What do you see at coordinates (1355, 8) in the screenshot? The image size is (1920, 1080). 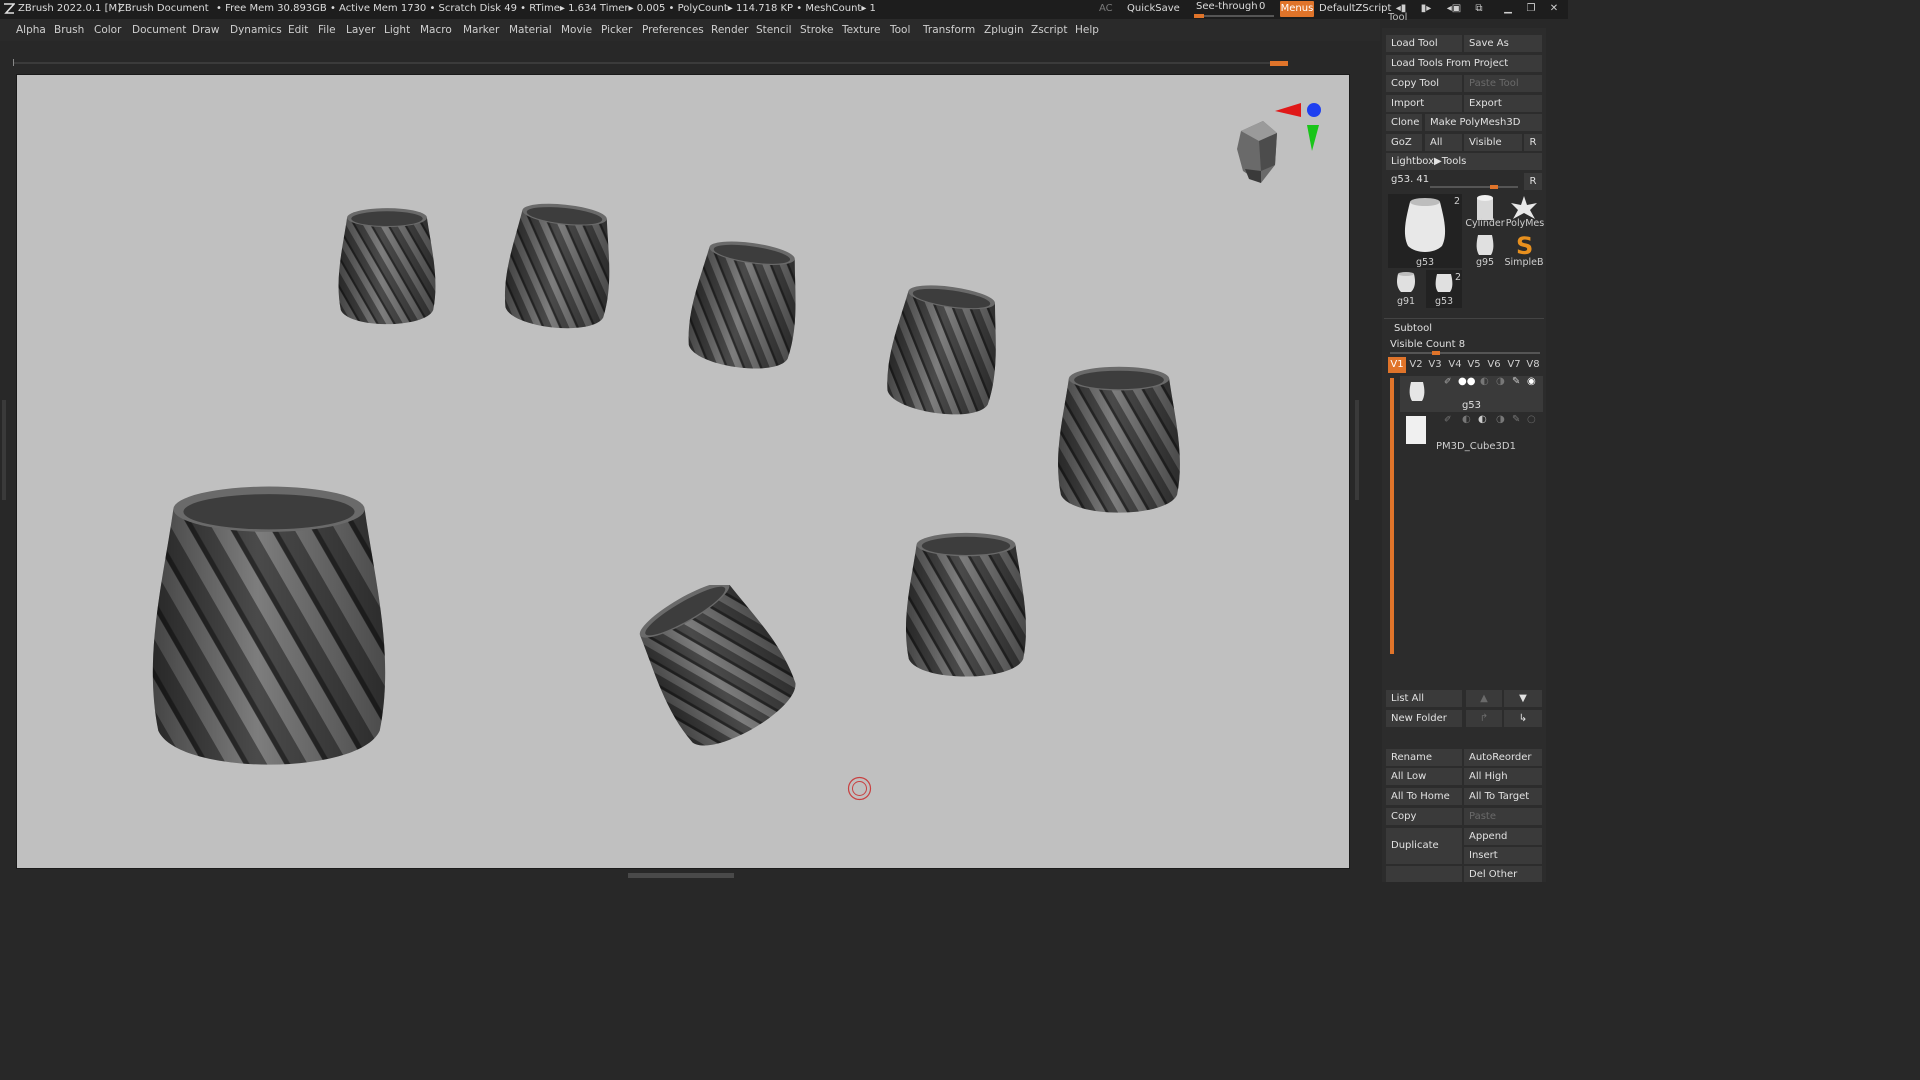 I see `script-button: DefaultZScript` at bounding box center [1355, 8].